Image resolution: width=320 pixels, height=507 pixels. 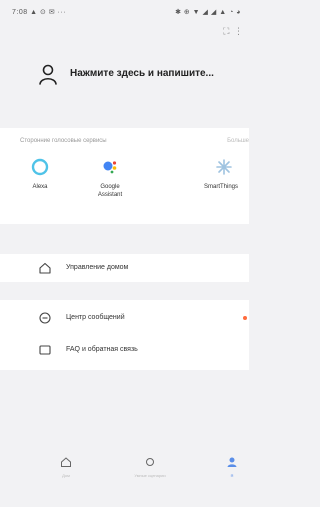 I want to click on menu-item-faq: FAQ и обратная связь, so click(x=124, y=350).